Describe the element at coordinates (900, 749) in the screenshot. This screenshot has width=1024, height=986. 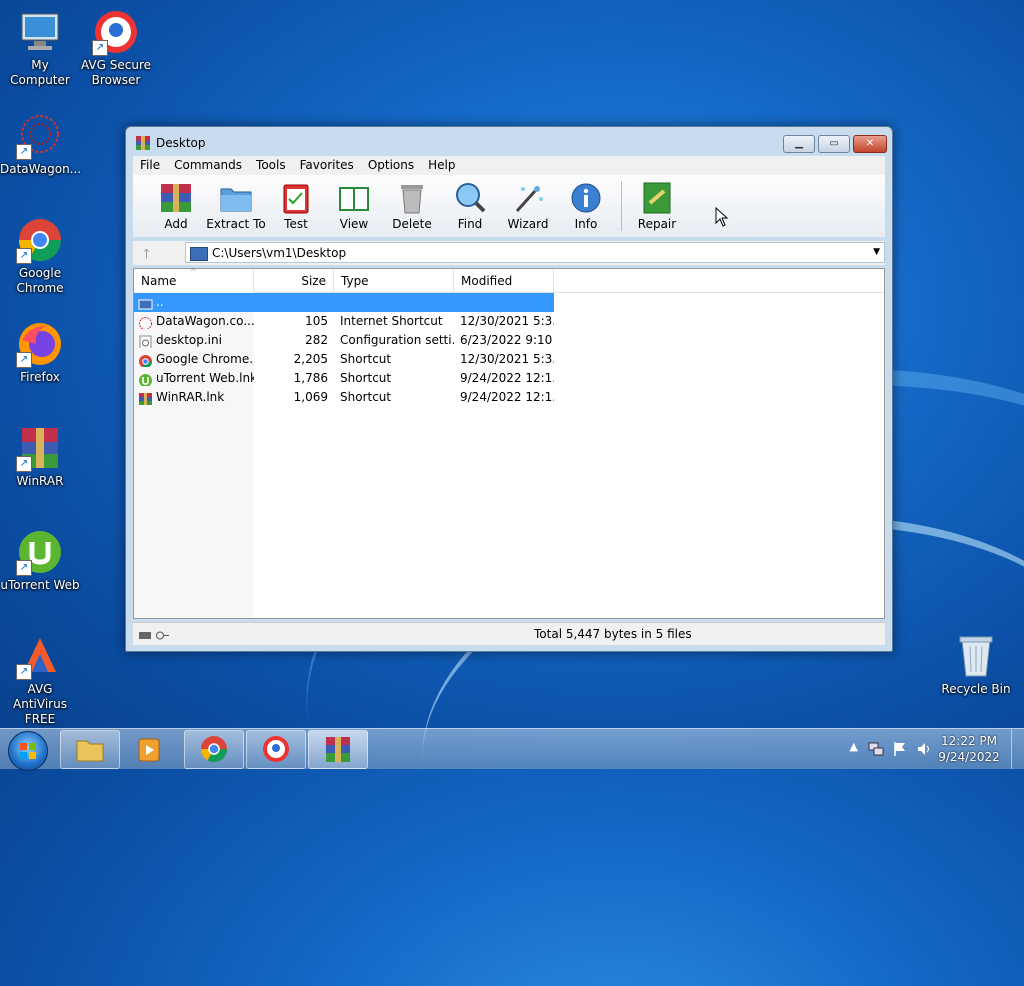
I see `action-center-flag-icon` at that location.